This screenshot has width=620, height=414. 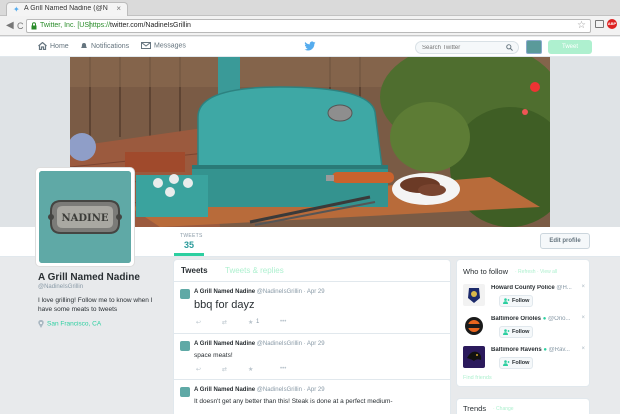 I want to click on profile-handle: @NadineIsGrillin, so click(x=60, y=287).